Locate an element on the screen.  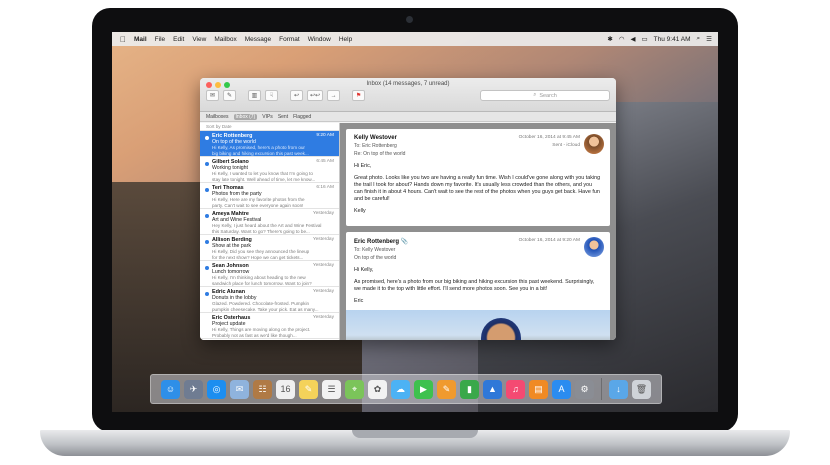
get-mail-button: ✉ is located at coordinates (212, 95).